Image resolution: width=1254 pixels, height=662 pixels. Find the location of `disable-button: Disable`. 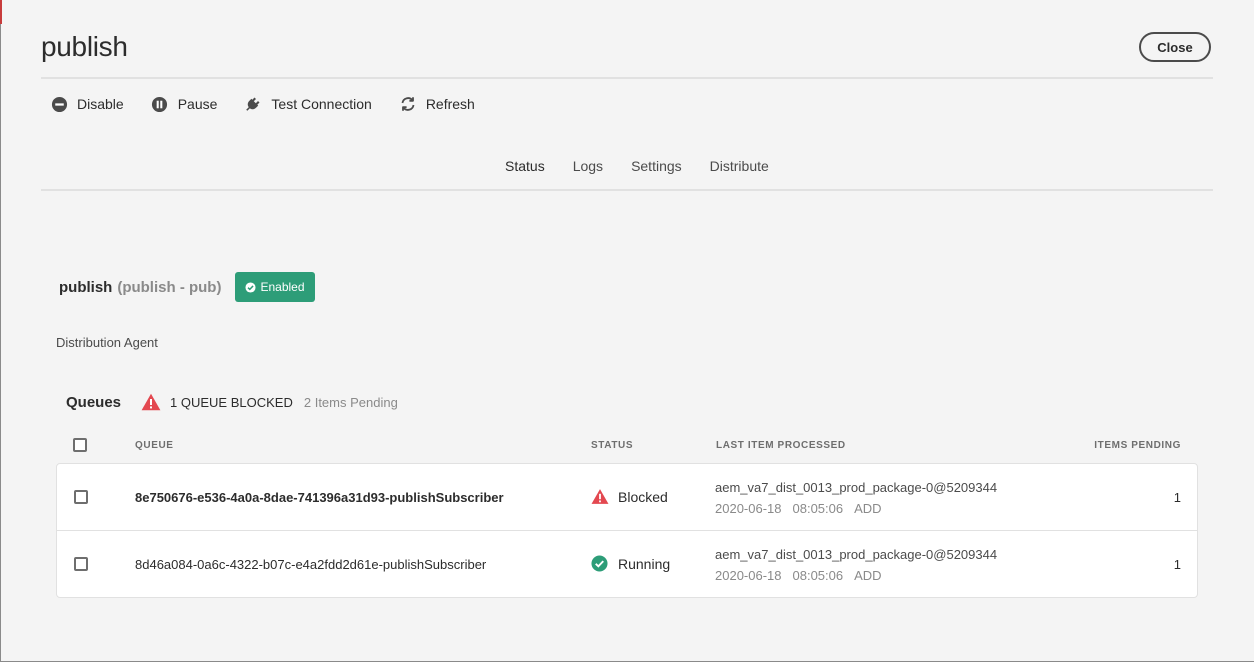

disable-button: Disable is located at coordinates (87, 104).